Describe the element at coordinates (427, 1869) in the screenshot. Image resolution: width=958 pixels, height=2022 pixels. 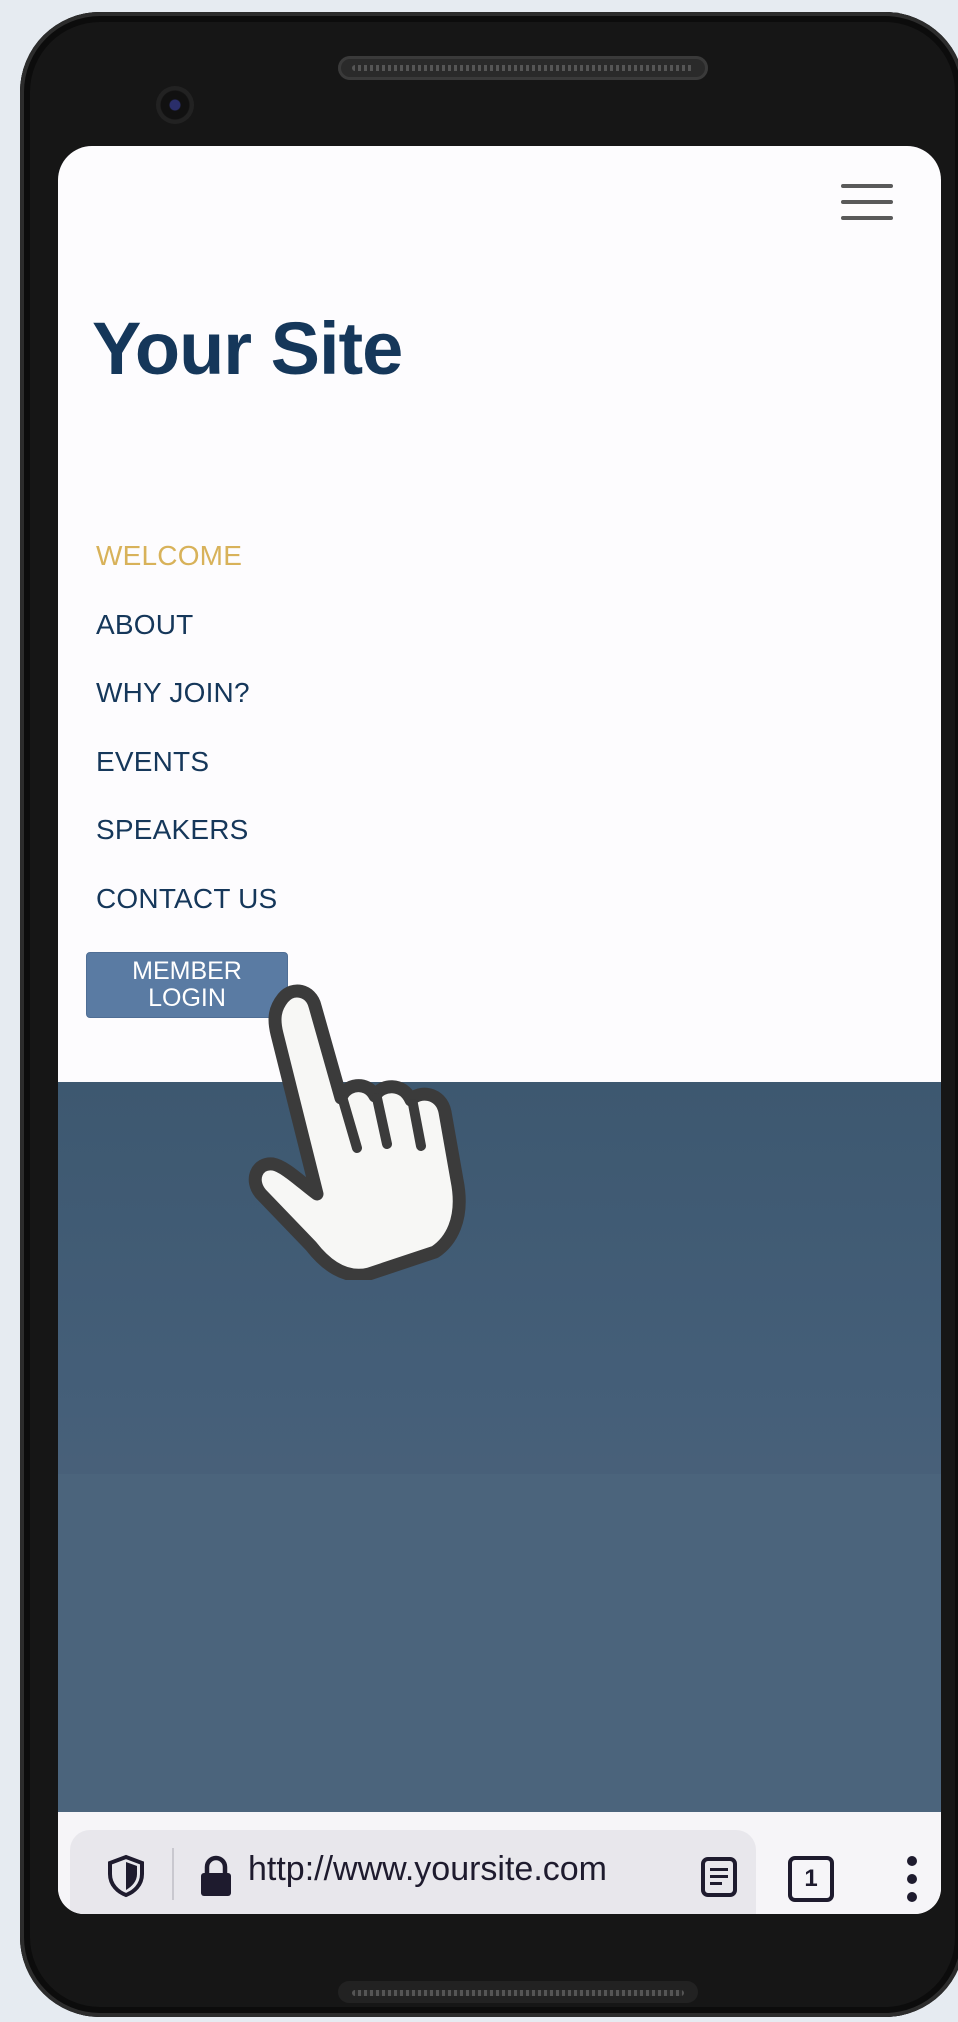
I see `url-text: http://www.yoursite.com` at that location.